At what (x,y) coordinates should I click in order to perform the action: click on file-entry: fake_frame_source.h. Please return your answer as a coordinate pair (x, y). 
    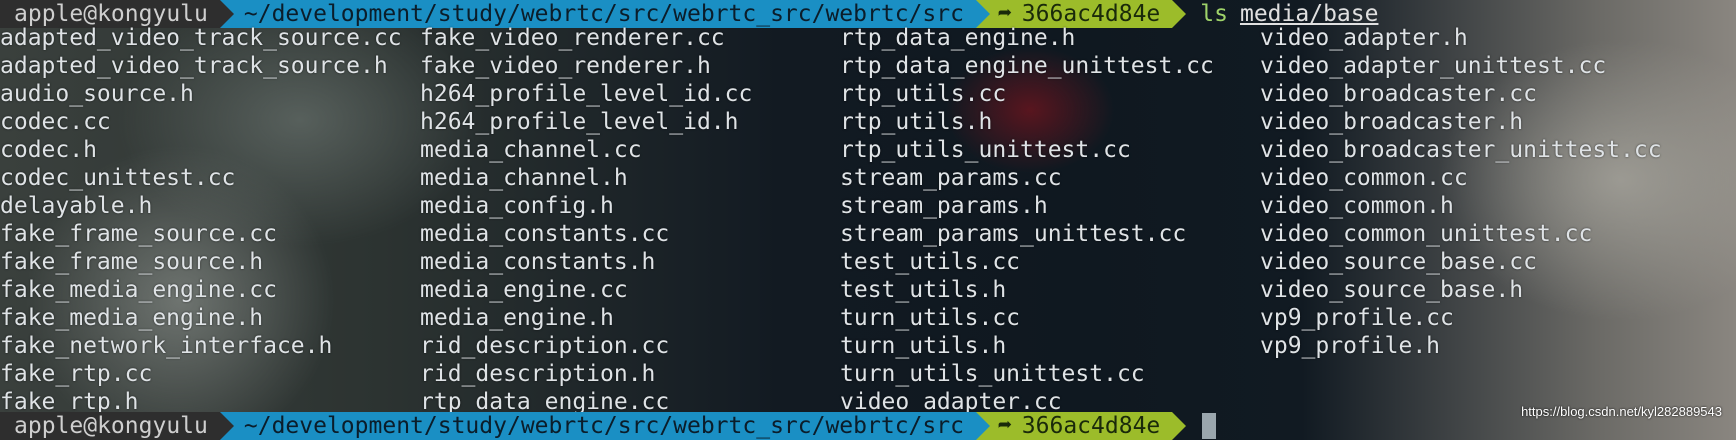
    Looking at the image, I should click on (132, 262).